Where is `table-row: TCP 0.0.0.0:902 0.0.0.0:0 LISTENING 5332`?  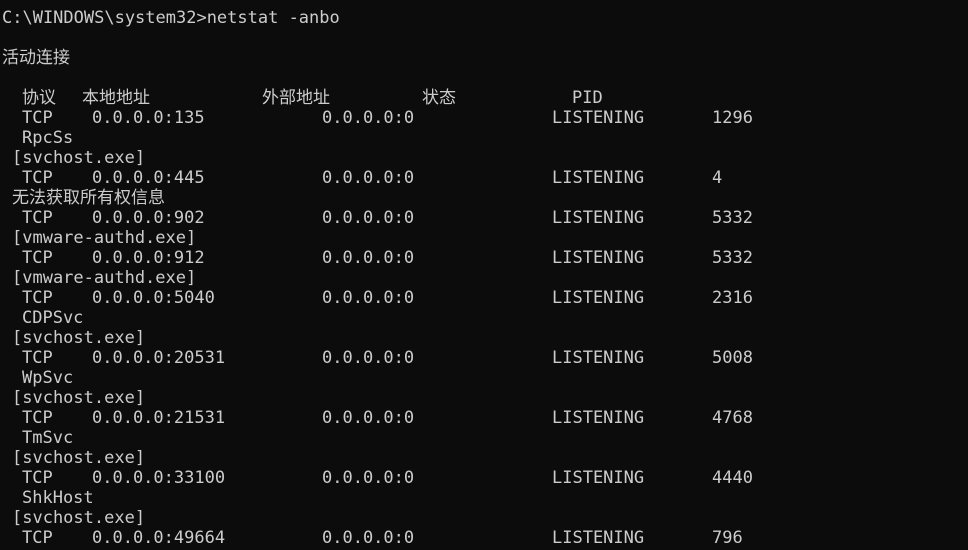 table-row: TCP 0.0.0.0:902 0.0.0.0:0 LISTENING 5332 is located at coordinates (376, 218).